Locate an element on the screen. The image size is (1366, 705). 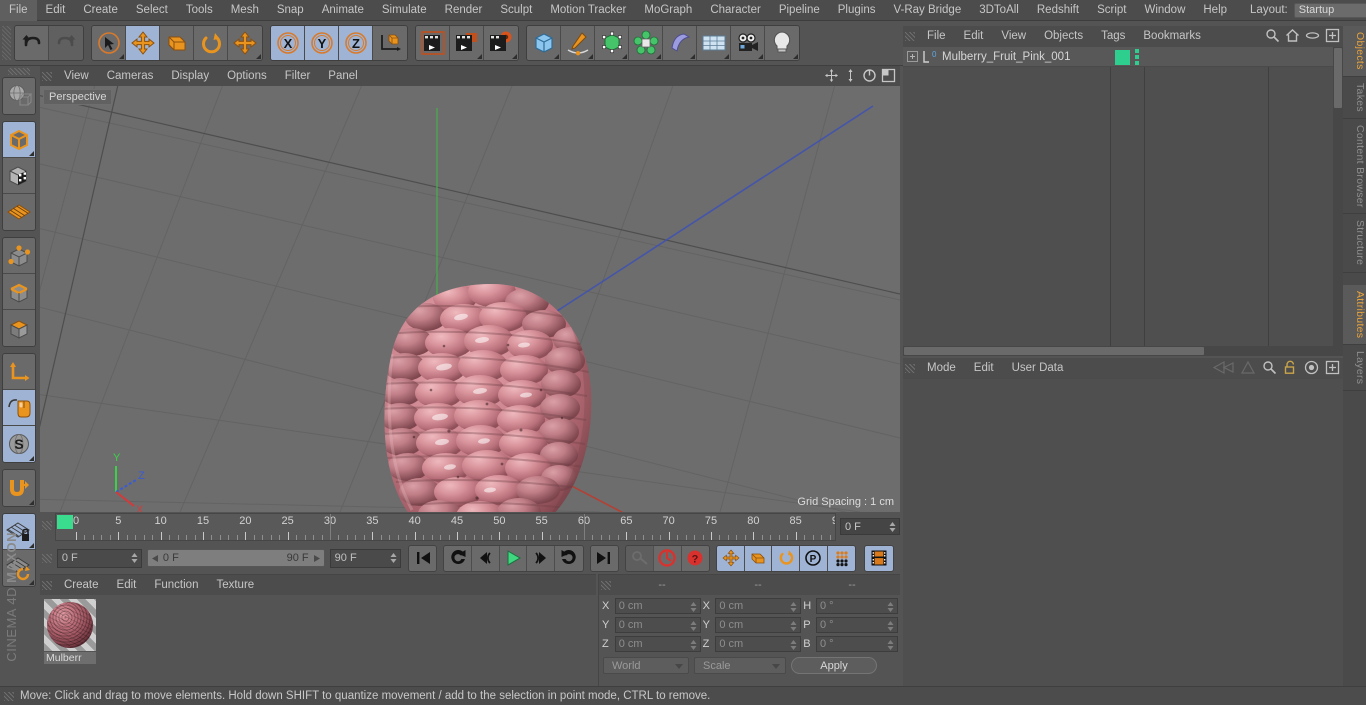
menu-item-v-ray-bridge: V-Ray Bridge is located at coordinates (927, 10).